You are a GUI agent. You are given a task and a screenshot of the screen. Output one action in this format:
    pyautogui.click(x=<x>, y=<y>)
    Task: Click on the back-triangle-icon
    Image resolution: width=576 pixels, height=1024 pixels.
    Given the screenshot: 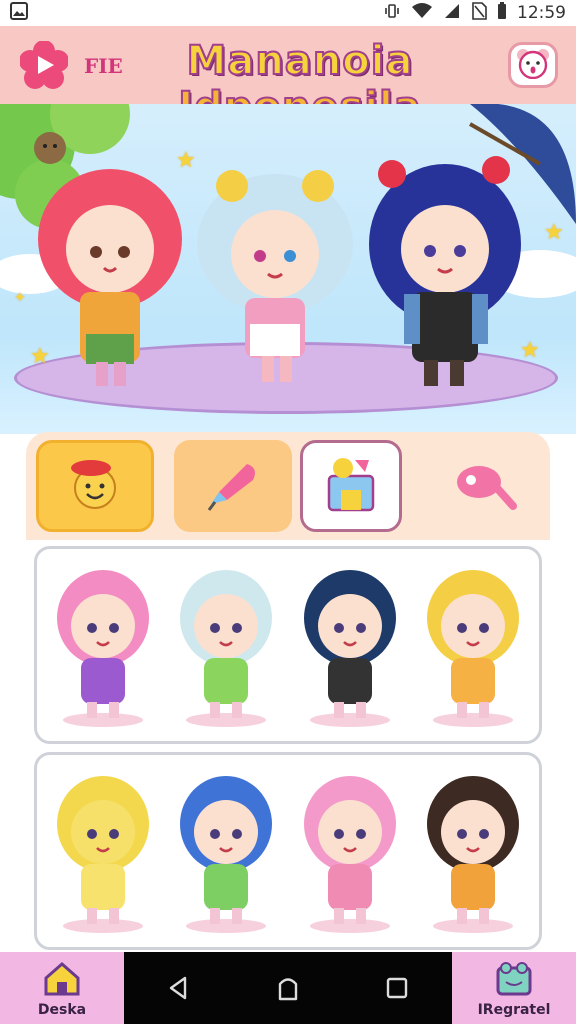 What is the action you would take?
    pyautogui.click(x=177, y=988)
    